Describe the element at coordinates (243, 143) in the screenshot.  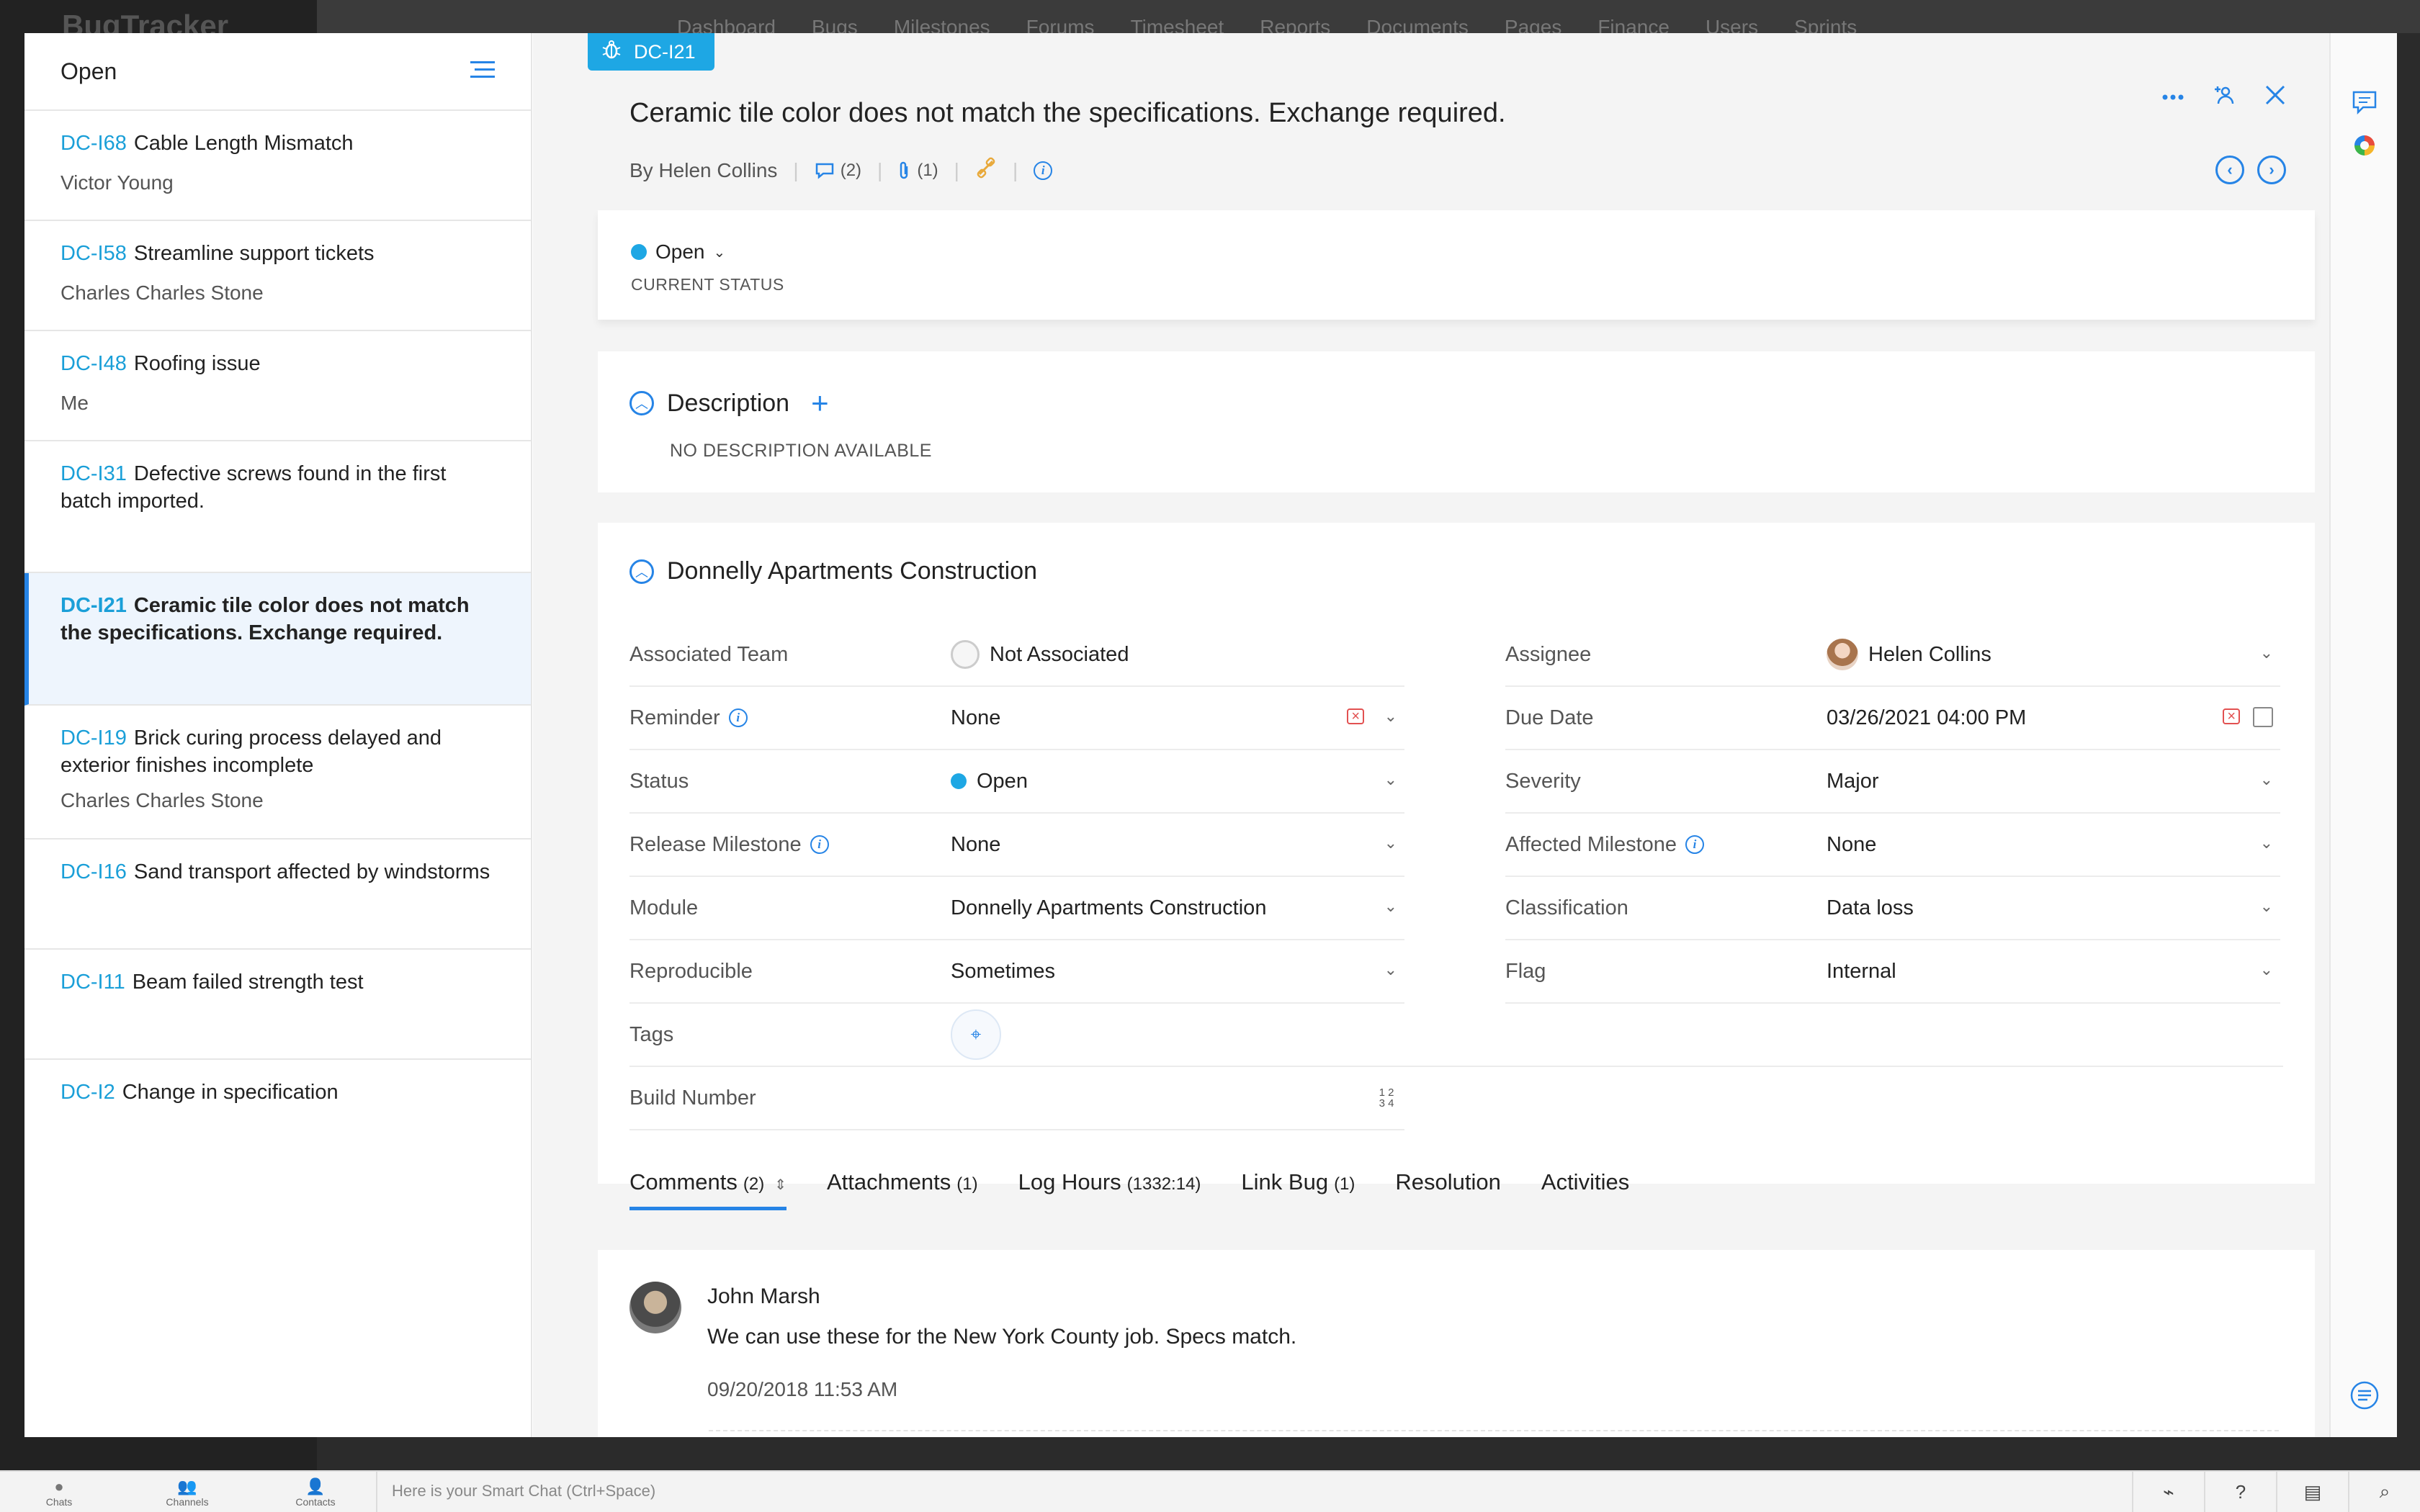
I see `issue-title: Cable Length Mismatch` at that location.